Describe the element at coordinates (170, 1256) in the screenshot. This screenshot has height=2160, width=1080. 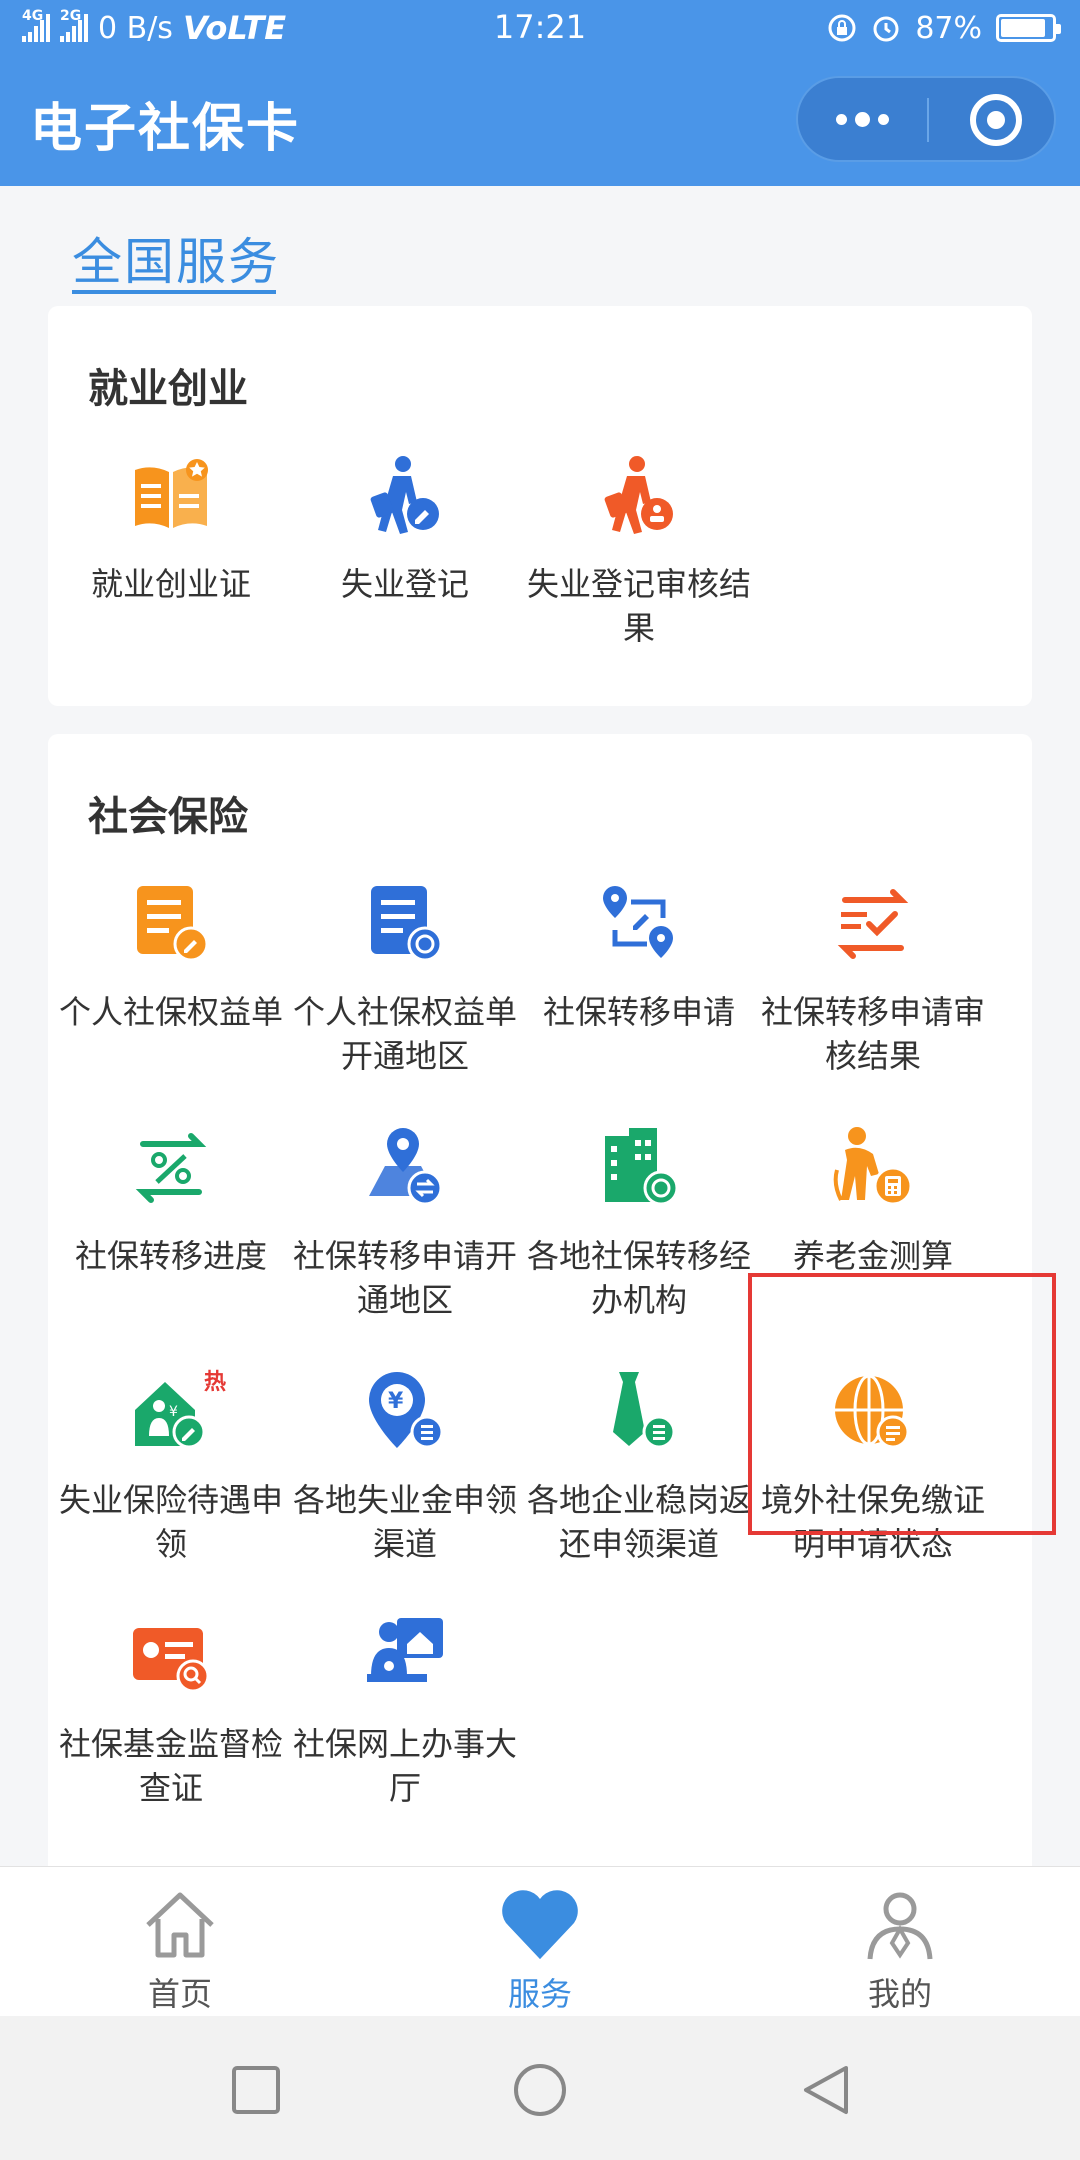
I see `service-label: 社保转移进度` at that location.